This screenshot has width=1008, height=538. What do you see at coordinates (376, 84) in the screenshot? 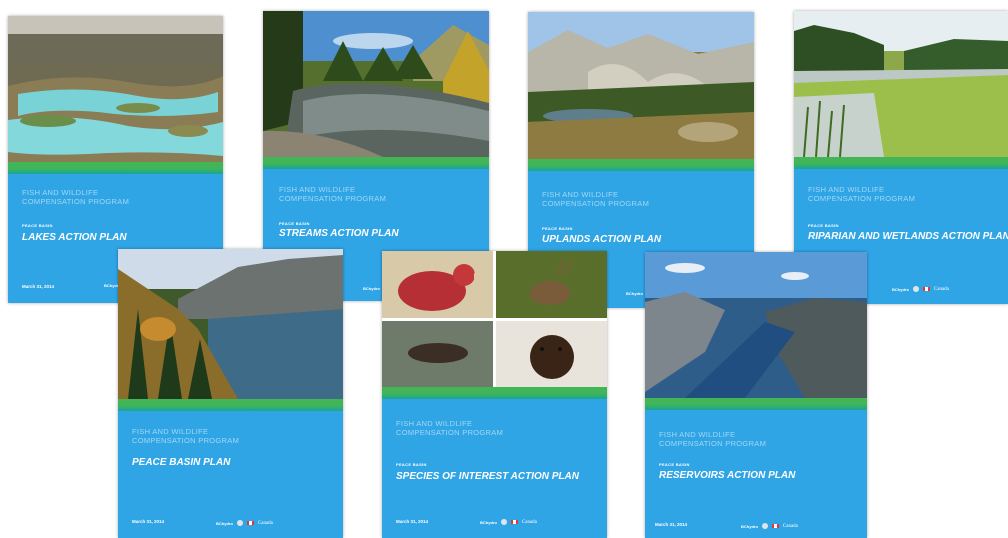
I see `river-forest-photo` at bounding box center [376, 84].